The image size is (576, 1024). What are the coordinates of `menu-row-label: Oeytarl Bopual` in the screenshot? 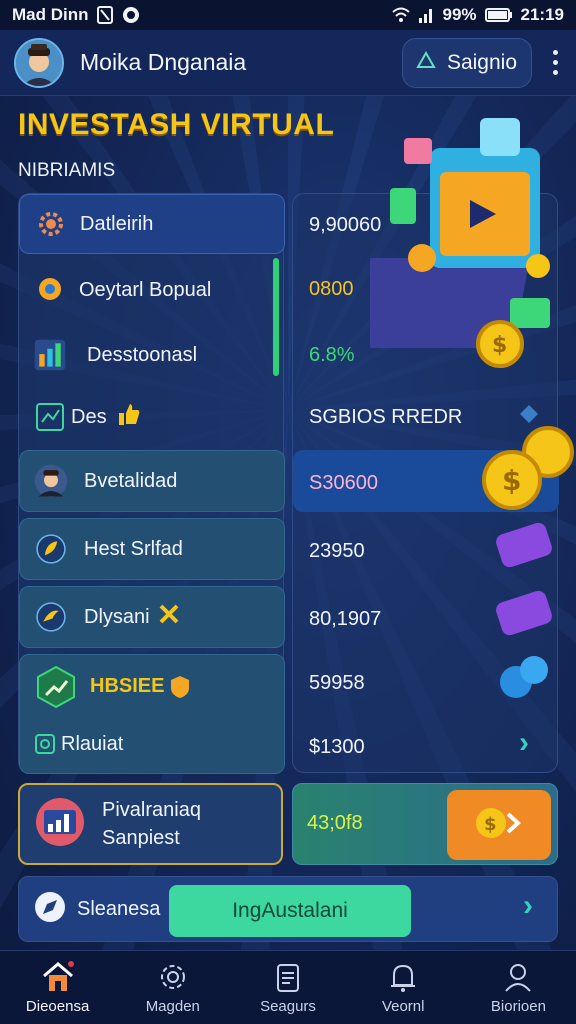 It's located at (145, 289).